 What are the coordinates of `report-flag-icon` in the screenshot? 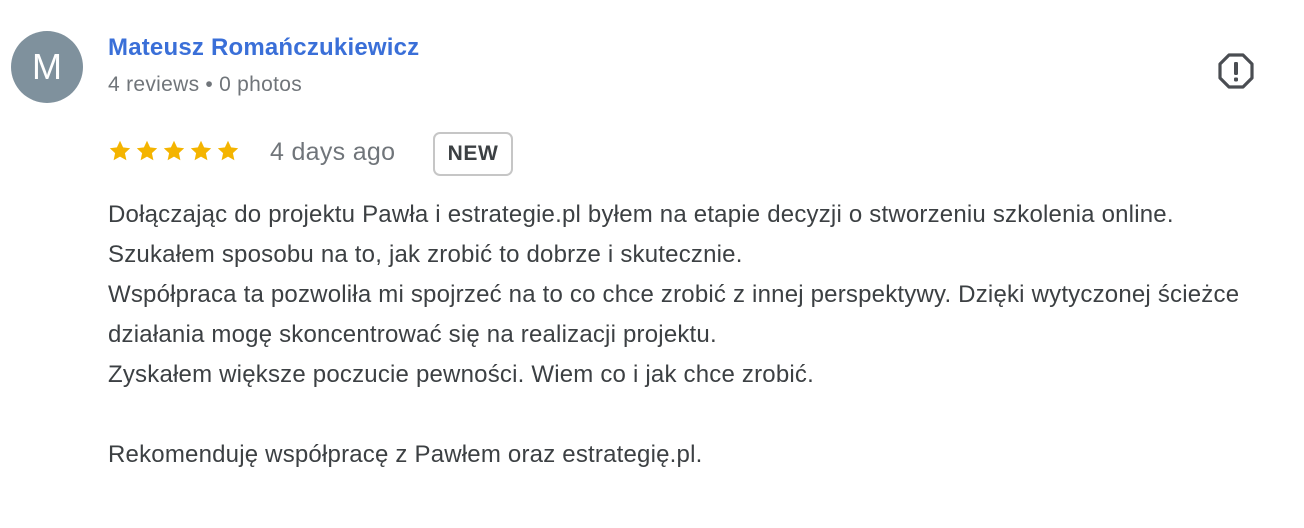 It's located at (1236, 71).